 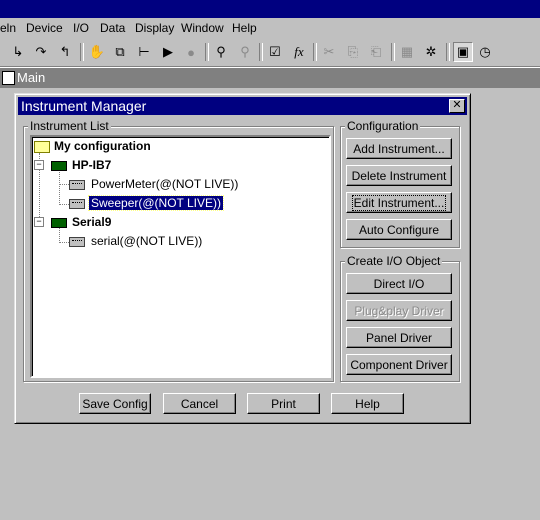 What do you see at coordinates (164, 184) in the screenshot?
I see `tree-node-powermeter: PowerMeter(@(NOT LIVE))` at bounding box center [164, 184].